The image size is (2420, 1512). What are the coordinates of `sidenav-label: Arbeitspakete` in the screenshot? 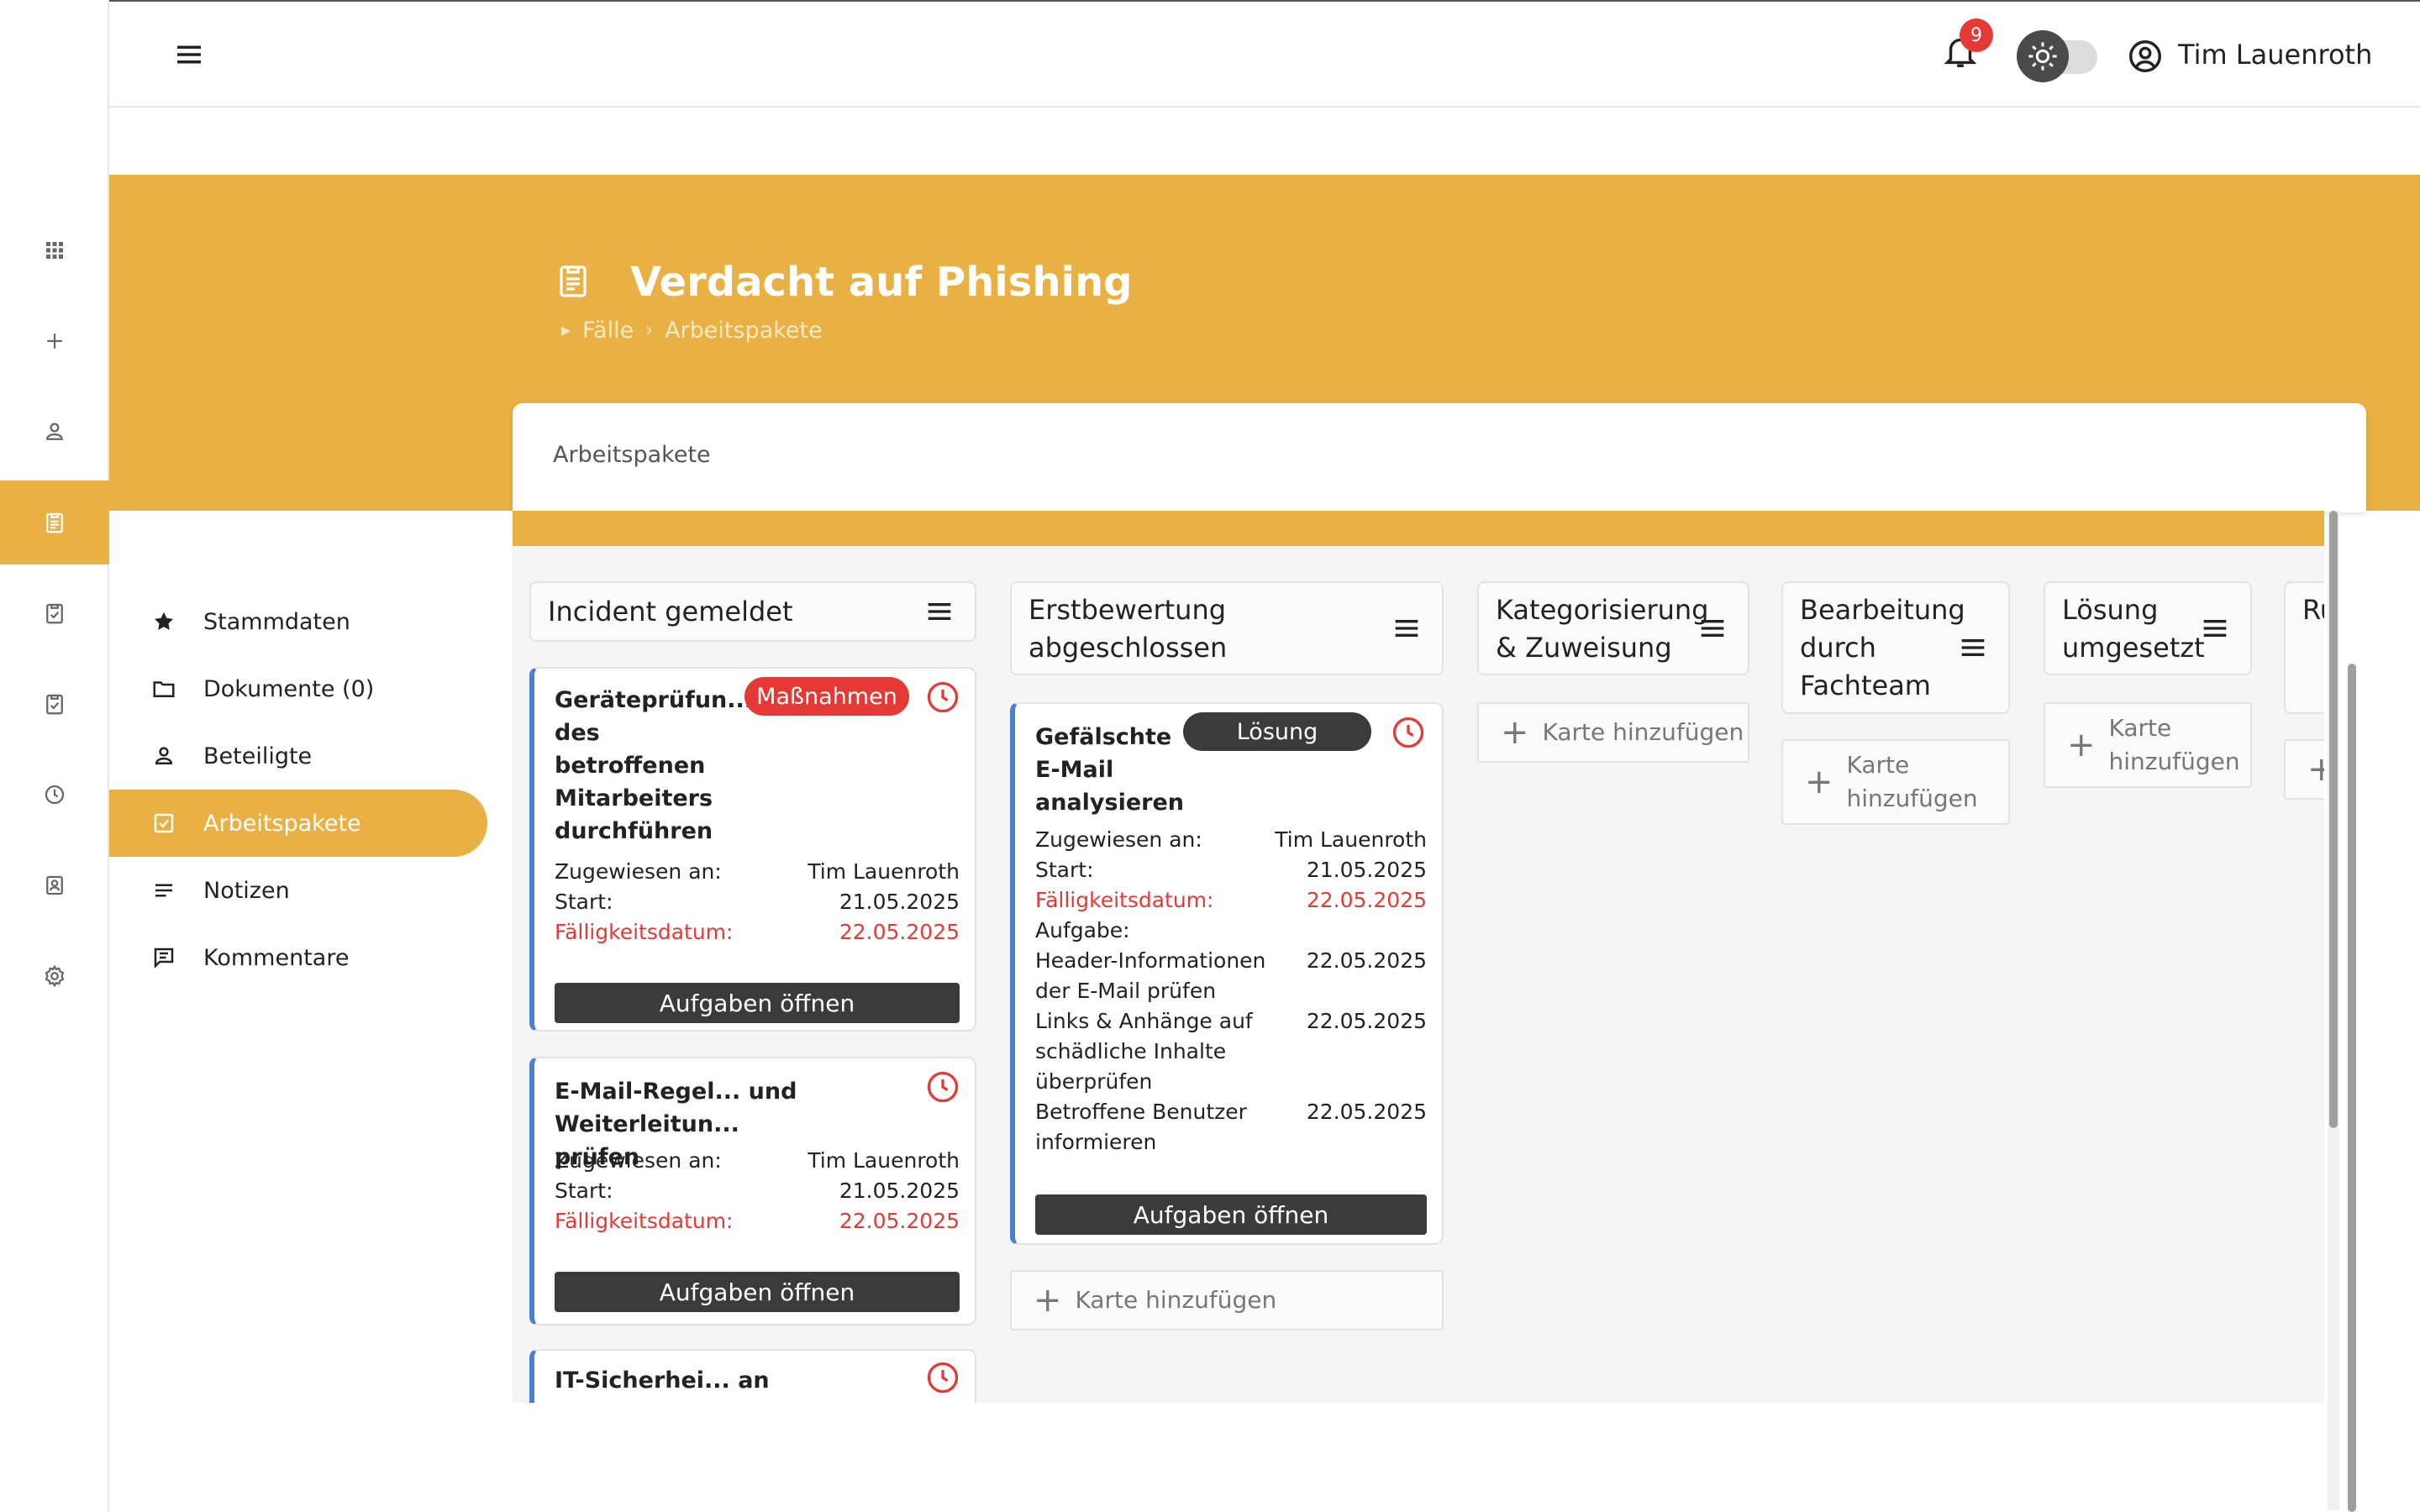 It's located at (282, 823).